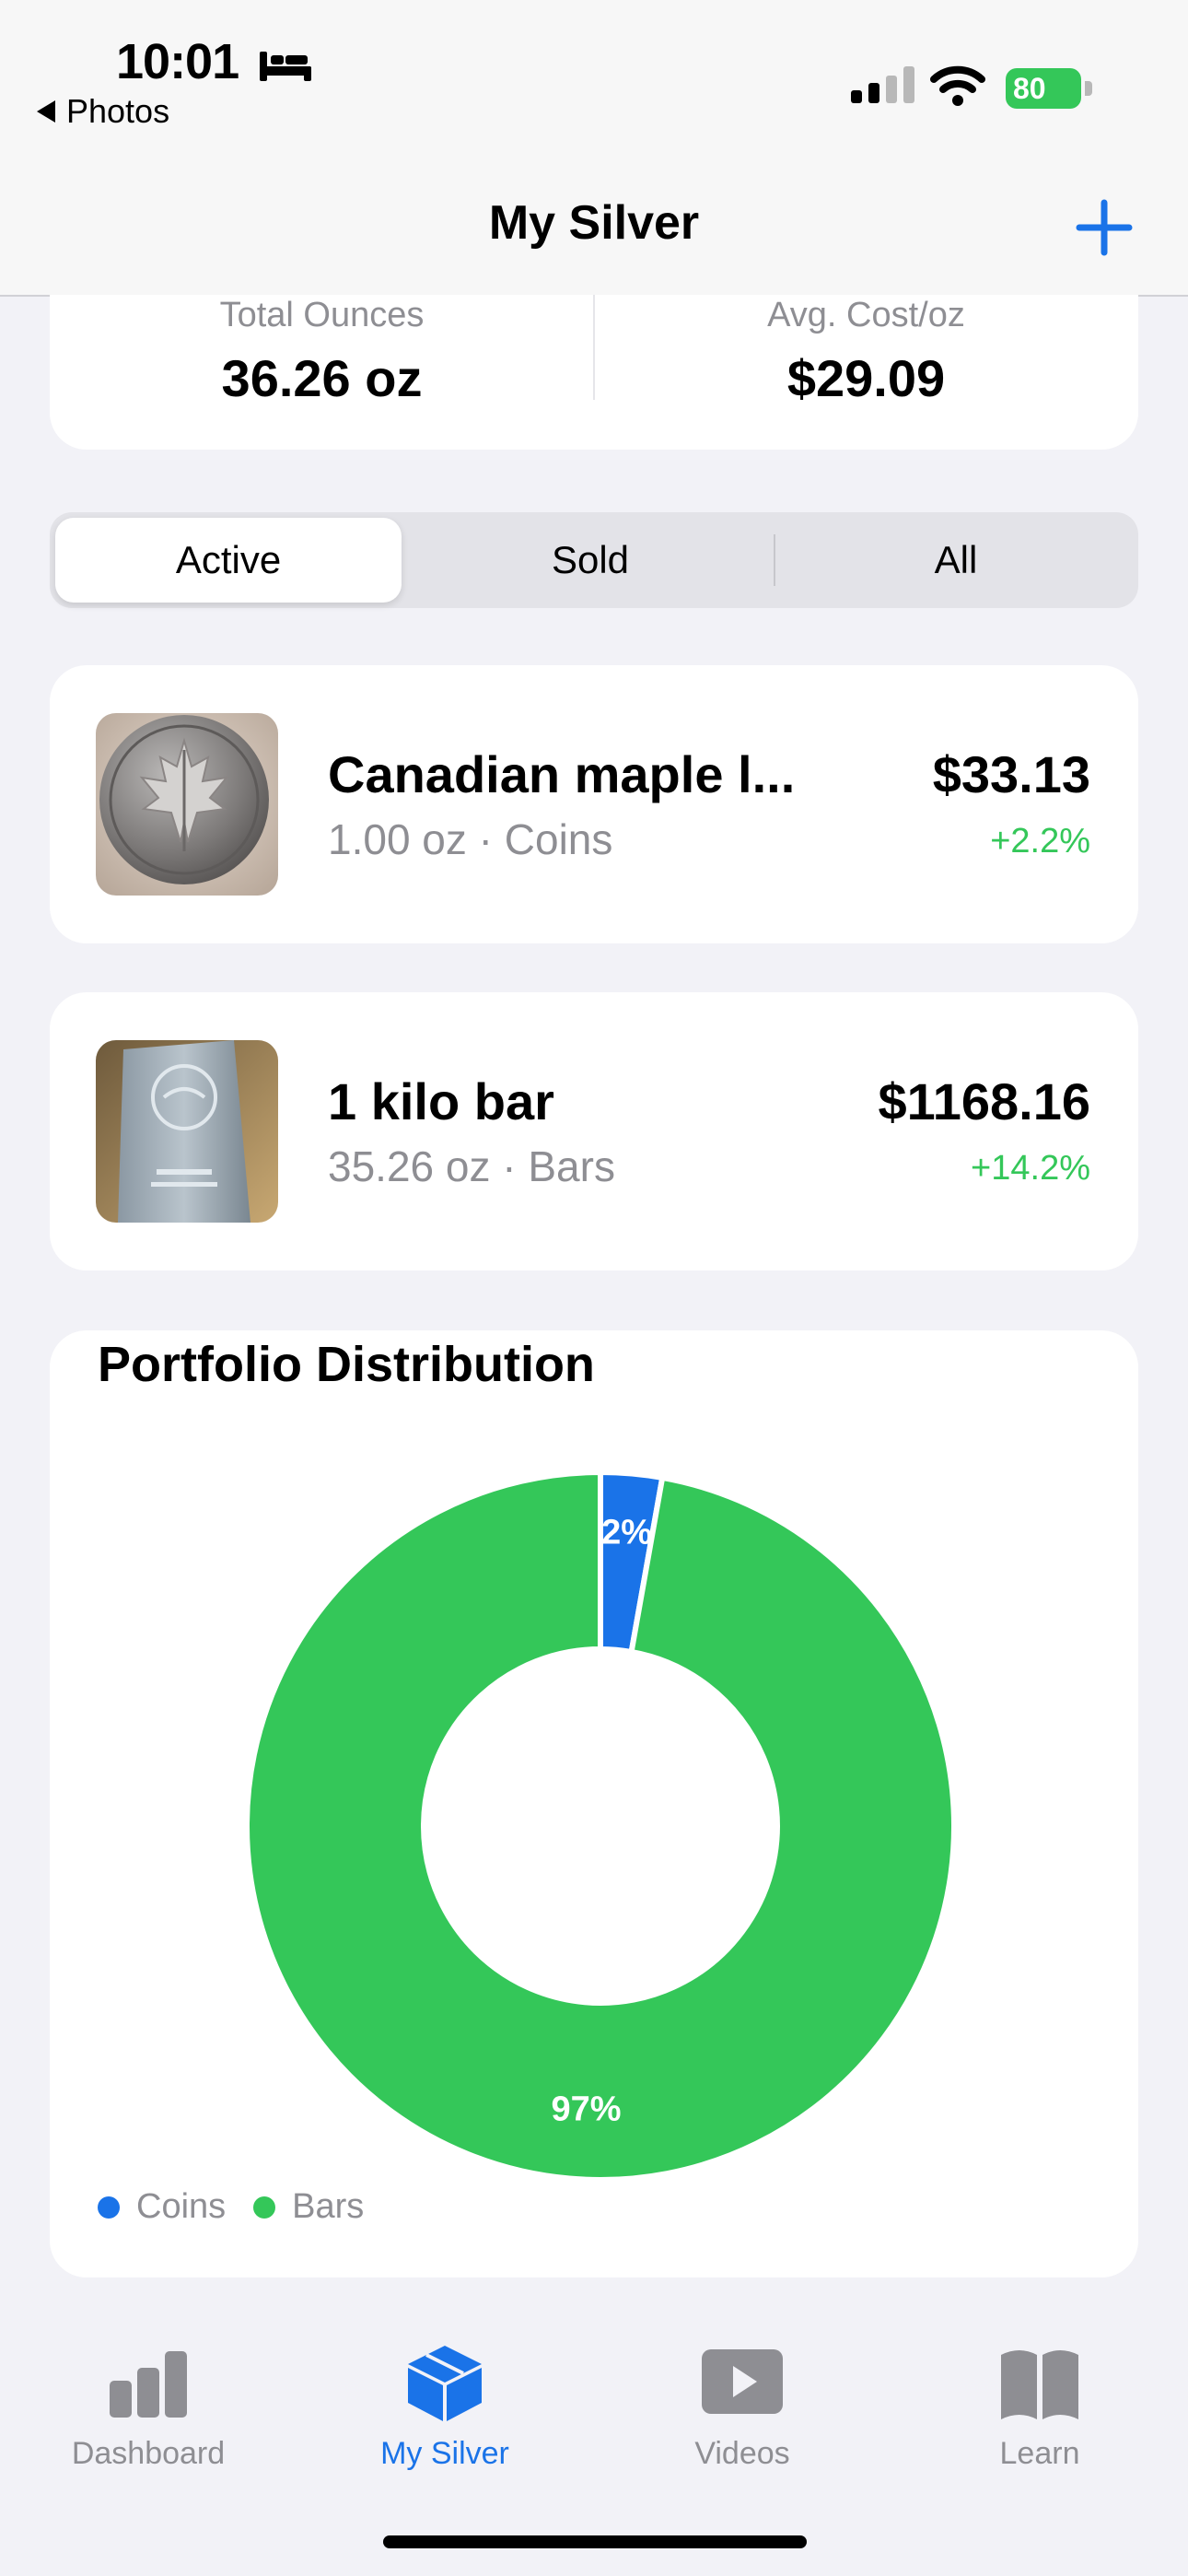  What do you see at coordinates (1030, 1168) in the screenshot?
I see `holding-change: +14.2%` at bounding box center [1030, 1168].